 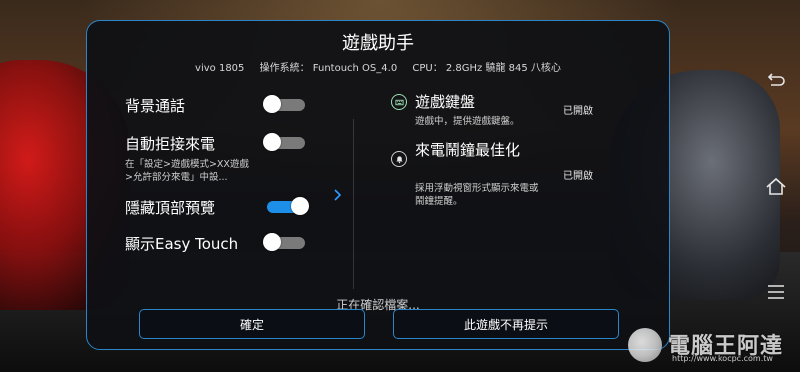 I want to click on home-icon, so click(x=776, y=187).